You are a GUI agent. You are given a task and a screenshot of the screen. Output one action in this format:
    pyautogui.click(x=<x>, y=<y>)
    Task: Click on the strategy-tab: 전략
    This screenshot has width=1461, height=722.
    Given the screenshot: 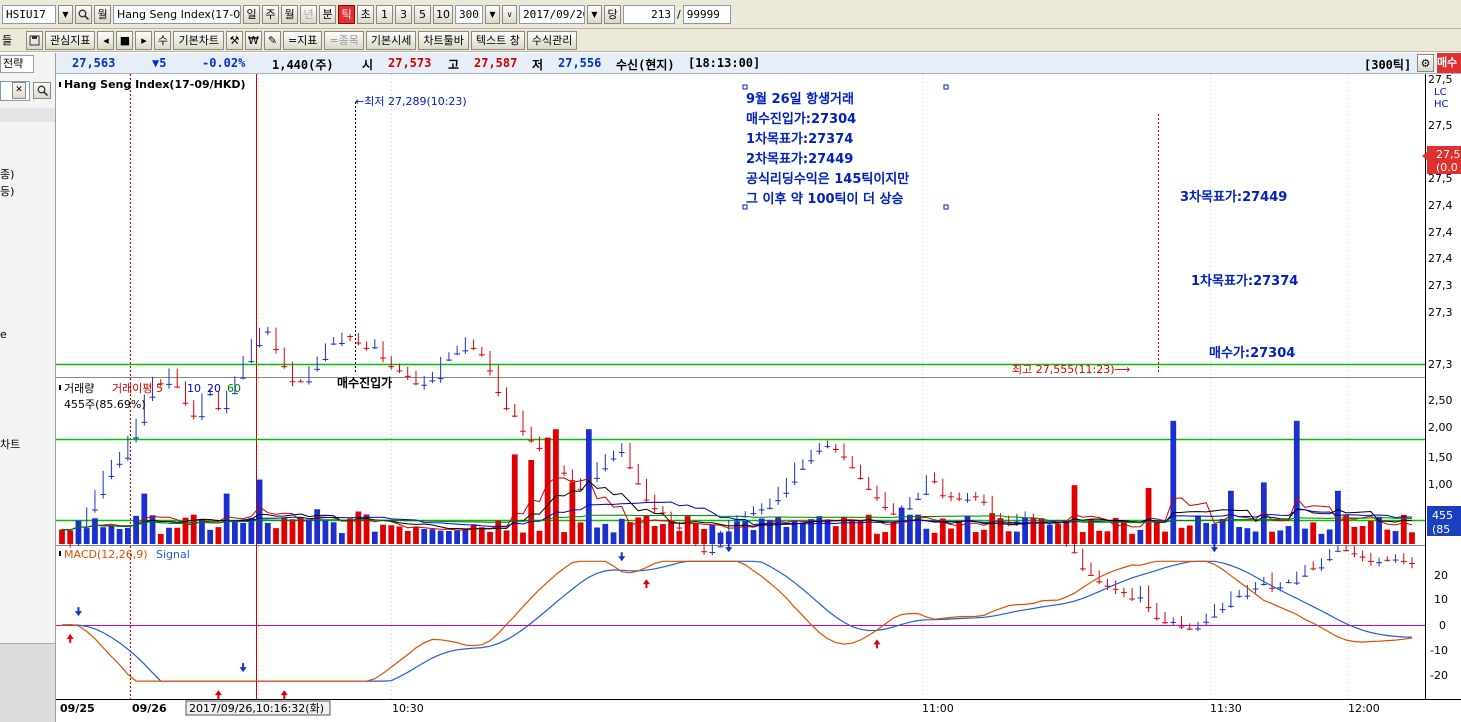 What is the action you would take?
    pyautogui.click(x=17, y=64)
    